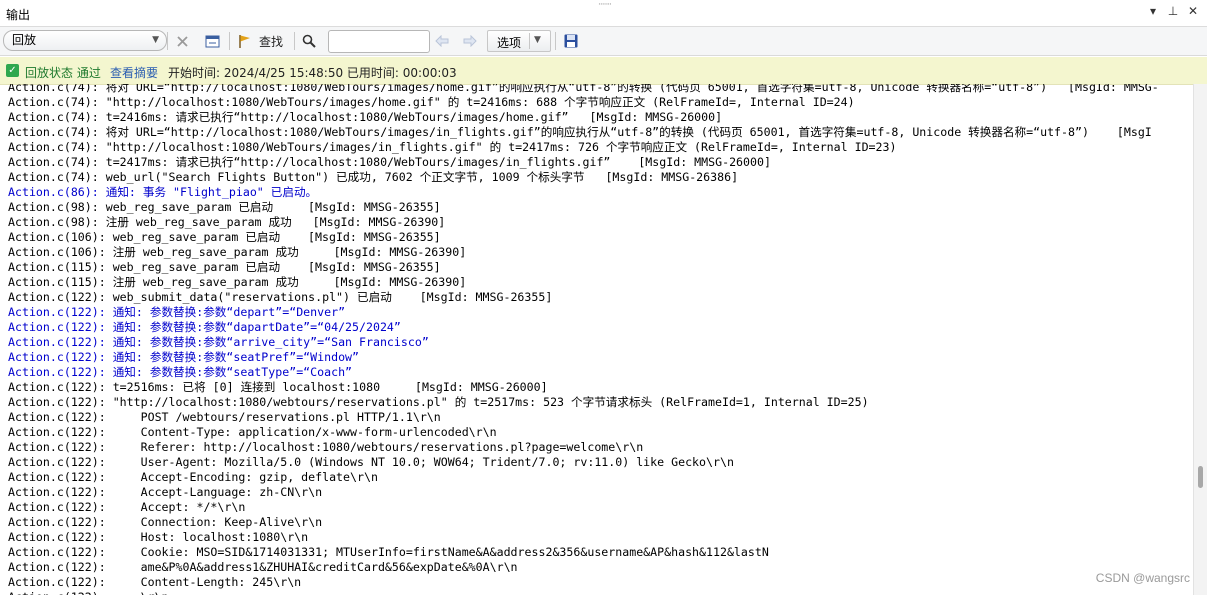 Image resolution: width=1207 pixels, height=595 pixels. What do you see at coordinates (1153, 11) in the screenshot?
I see `panel-menu-button: ▾` at bounding box center [1153, 11].